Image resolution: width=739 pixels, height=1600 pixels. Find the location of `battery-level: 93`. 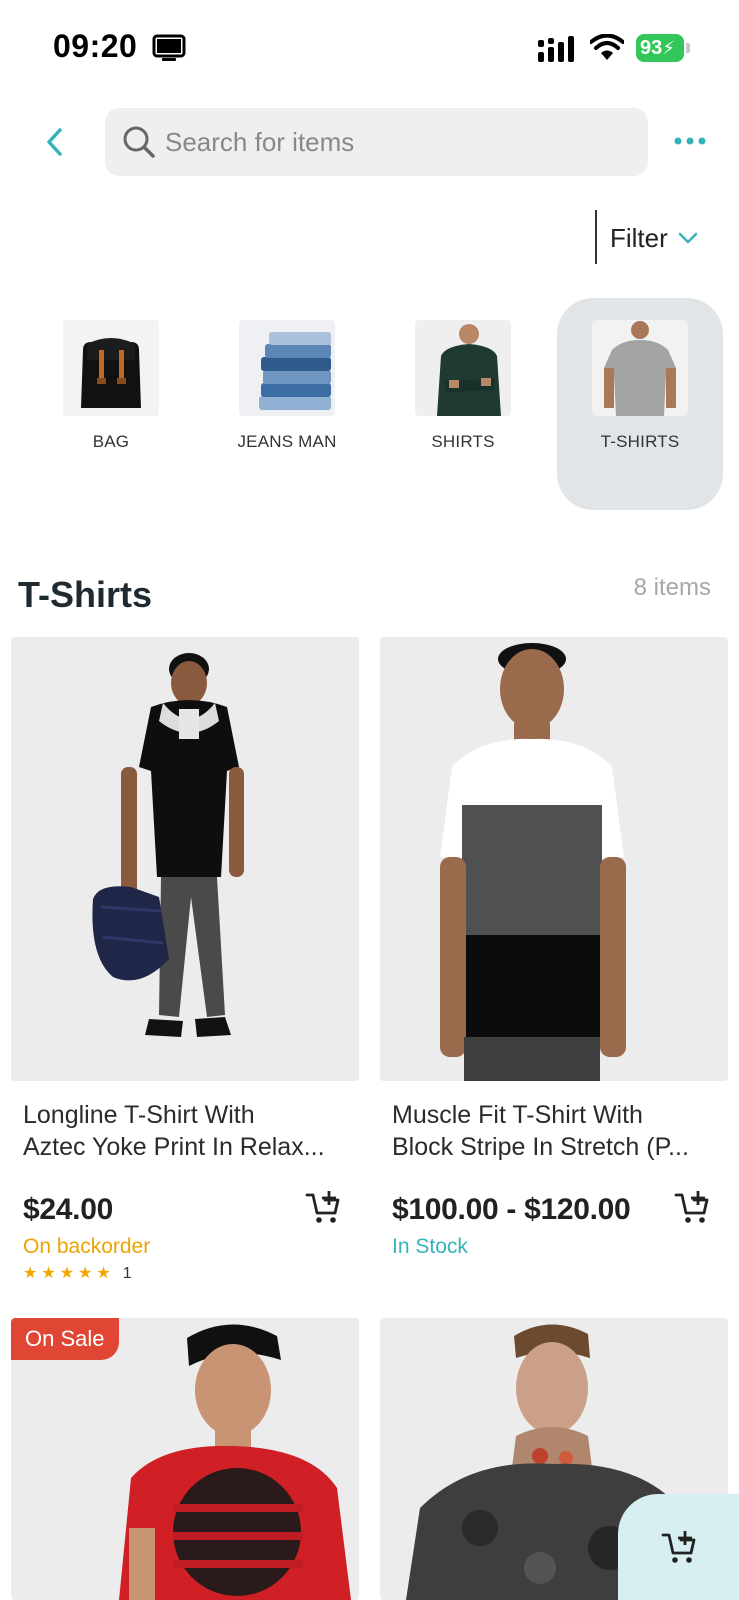

battery-level: 93 is located at coordinates (651, 48).